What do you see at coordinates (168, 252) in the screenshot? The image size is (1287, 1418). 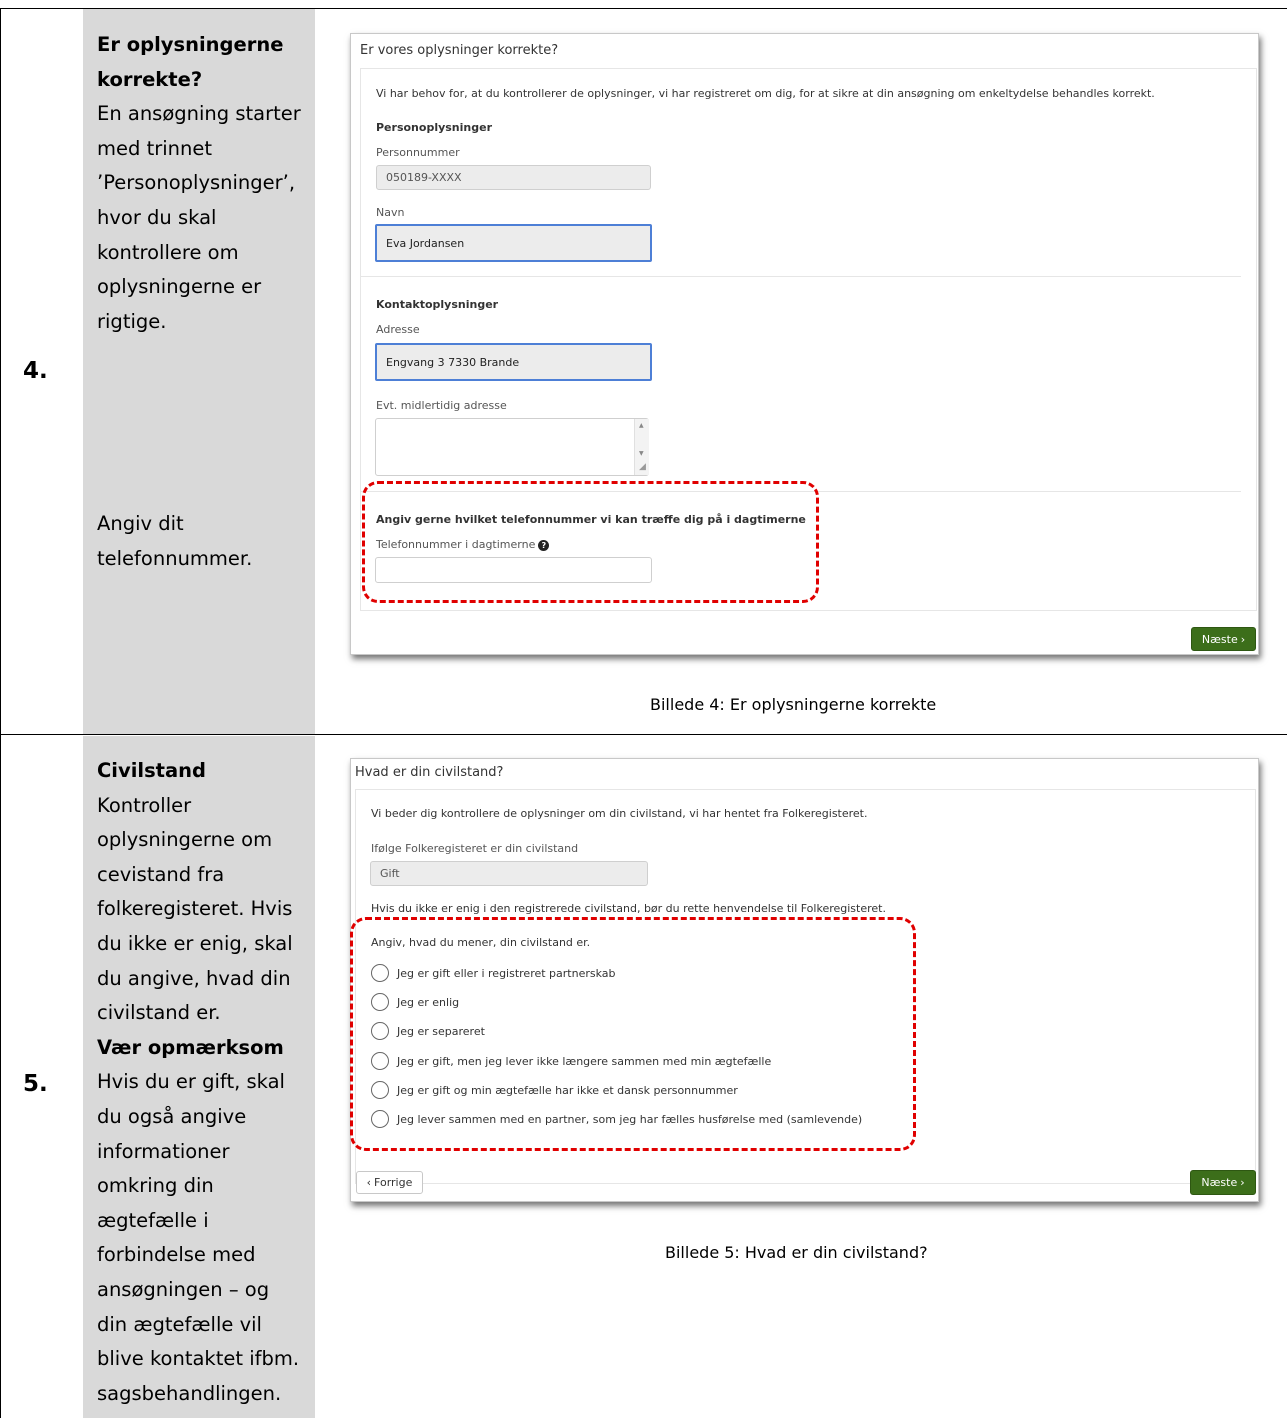 I see `side-line: kontrollere om` at bounding box center [168, 252].